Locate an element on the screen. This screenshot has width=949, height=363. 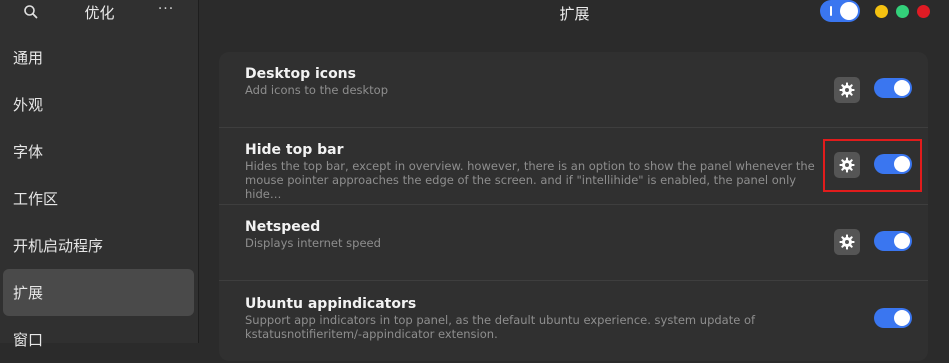
sidebar-item-label: 开机启动程序 is located at coordinates (58, 246).